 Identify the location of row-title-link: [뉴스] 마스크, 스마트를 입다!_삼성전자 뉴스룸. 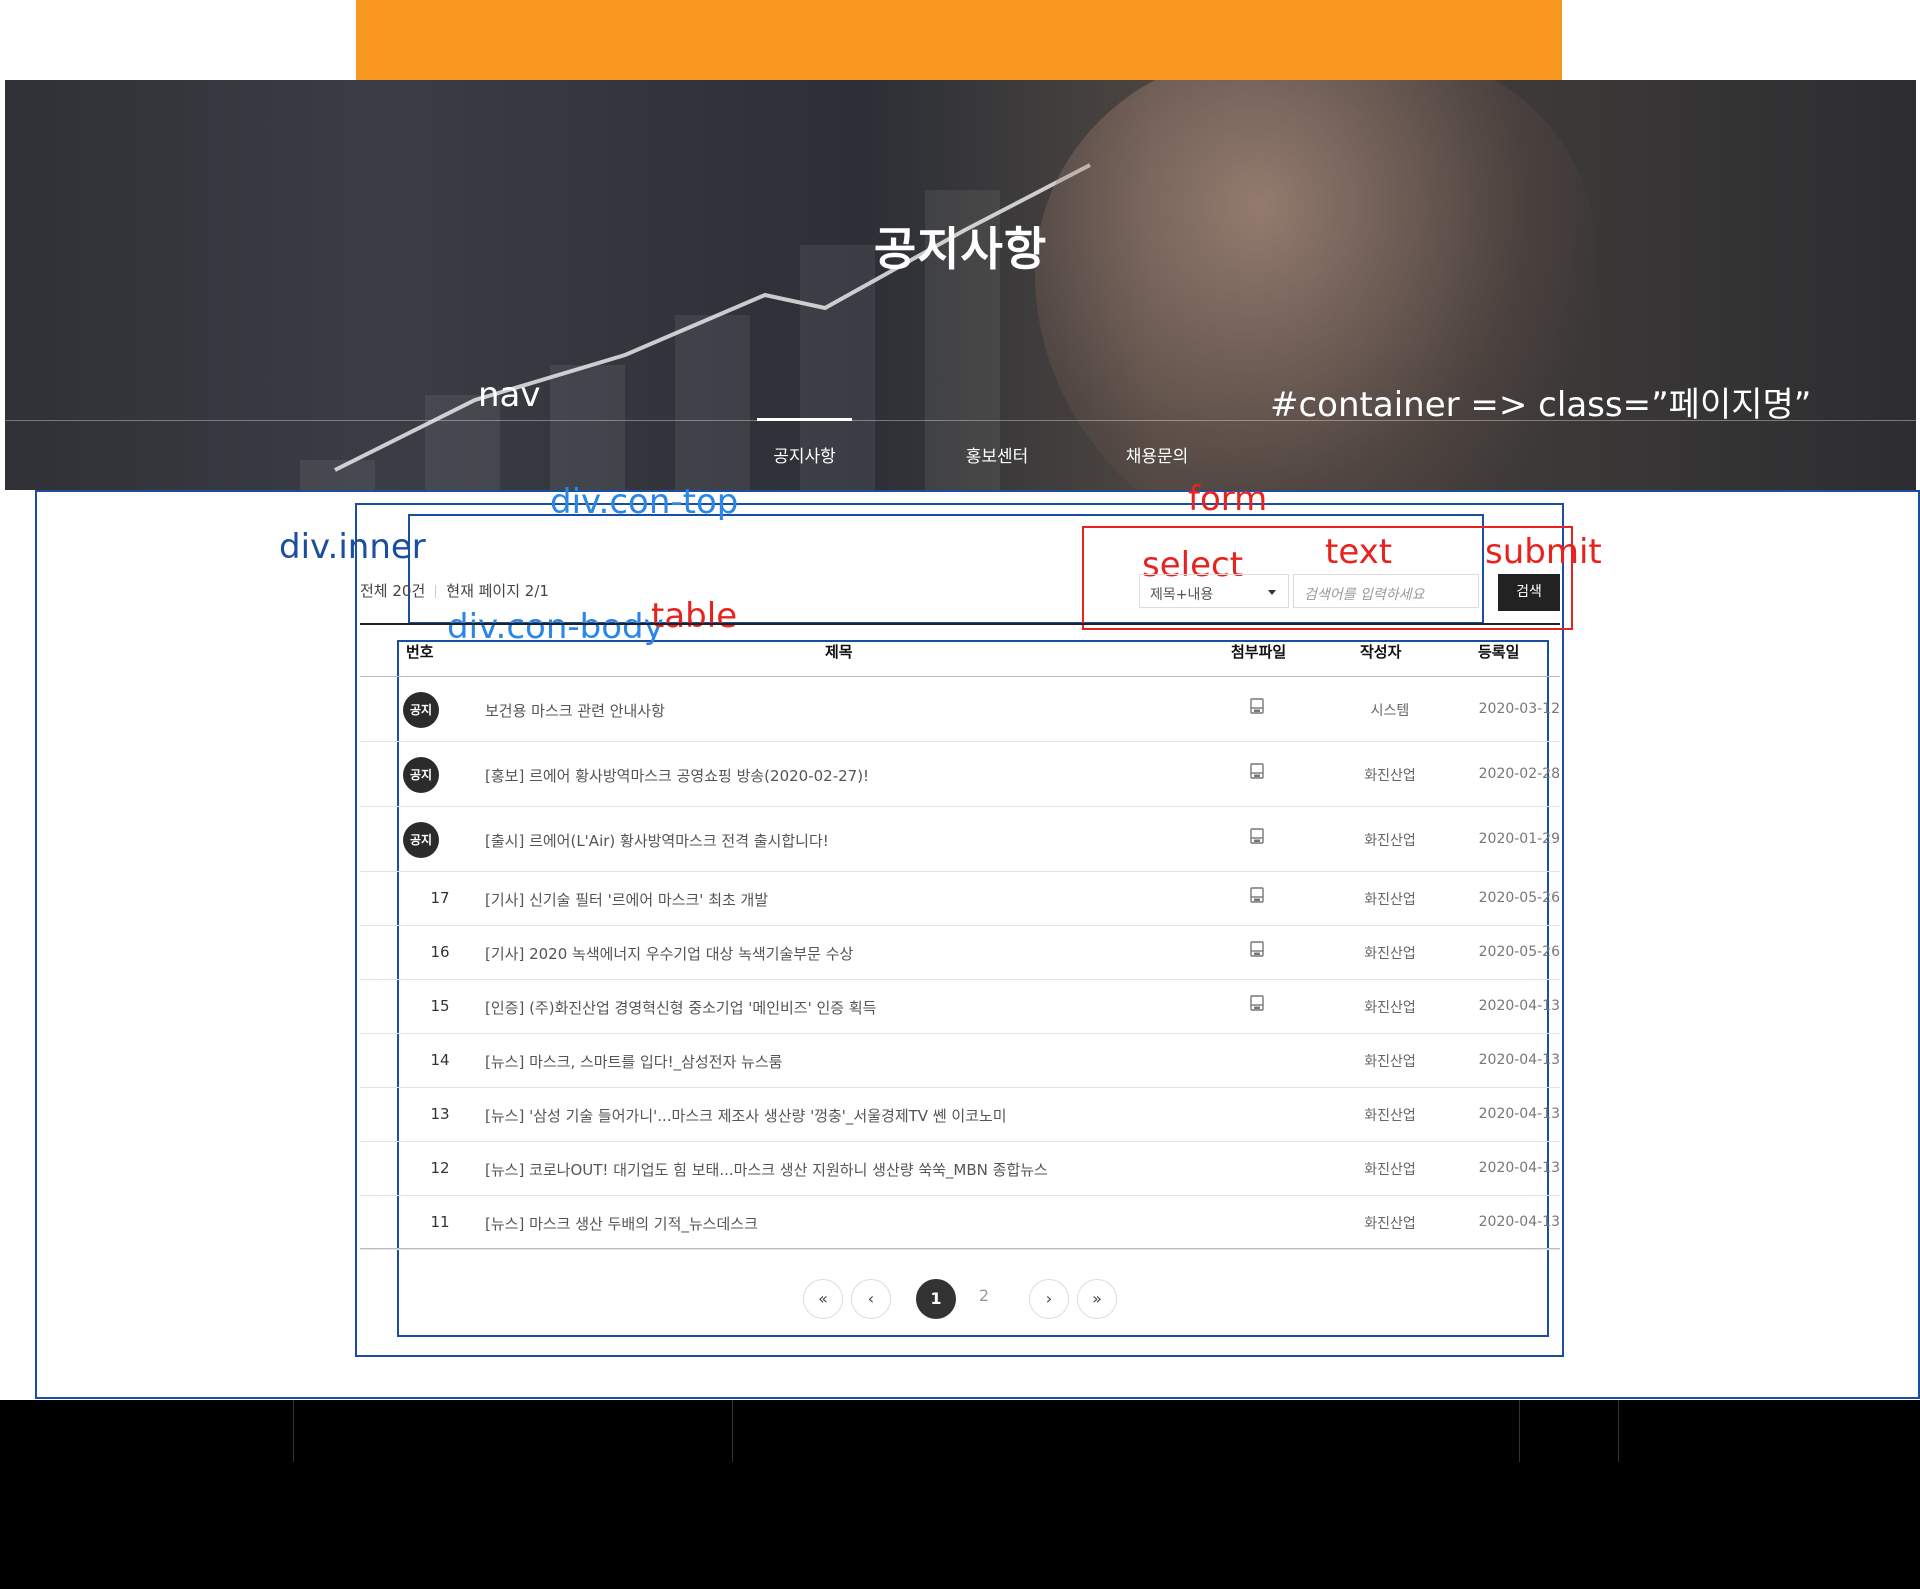
(633, 1061).